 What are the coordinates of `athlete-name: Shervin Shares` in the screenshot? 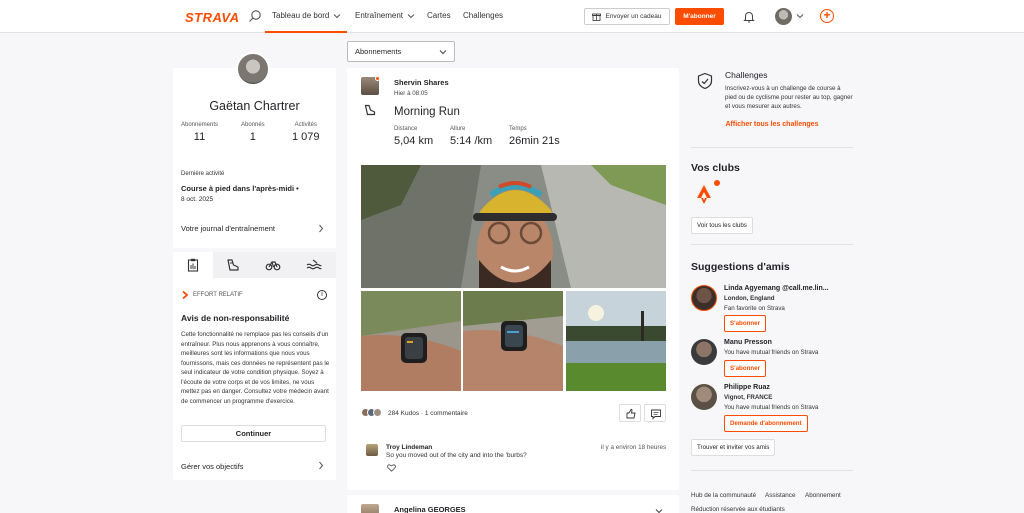 It's located at (421, 82).